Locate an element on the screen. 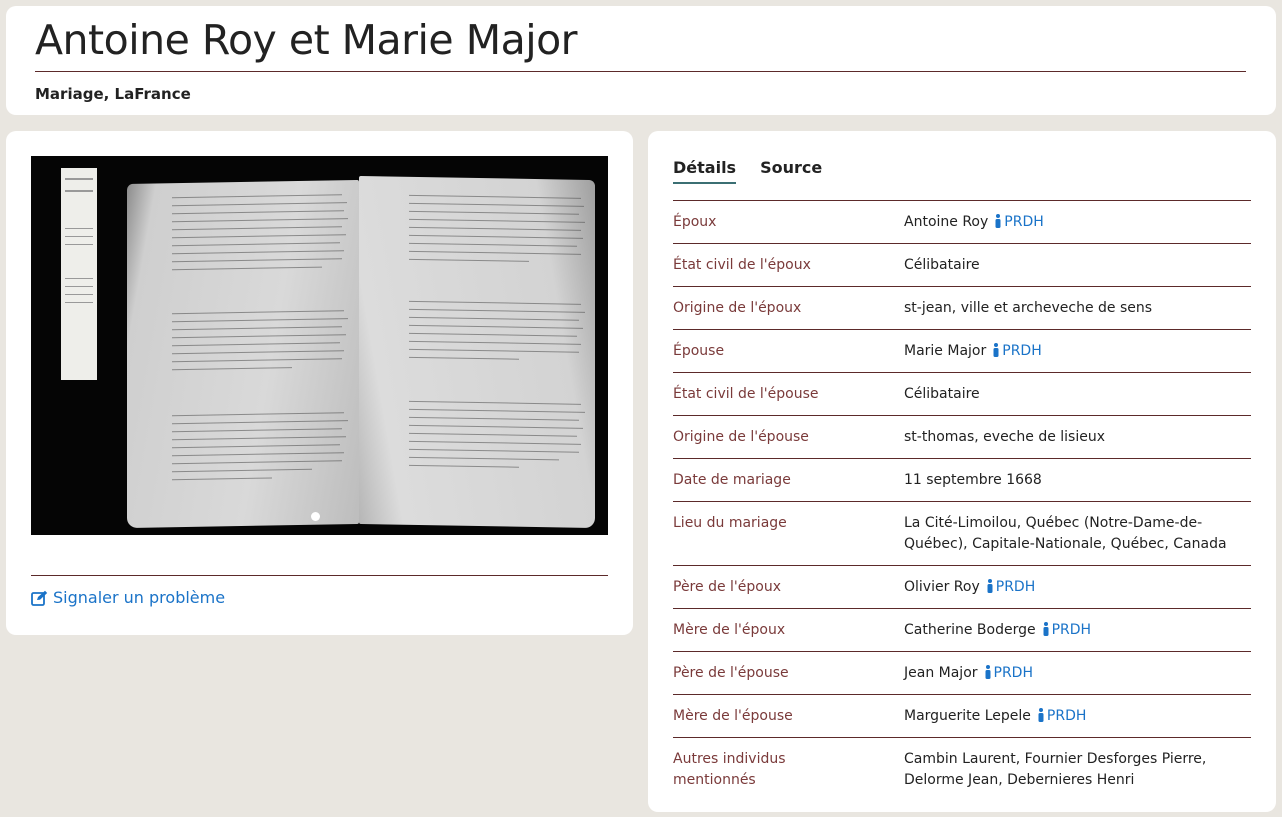  row-label: État civil de l'époux is located at coordinates (742, 265).